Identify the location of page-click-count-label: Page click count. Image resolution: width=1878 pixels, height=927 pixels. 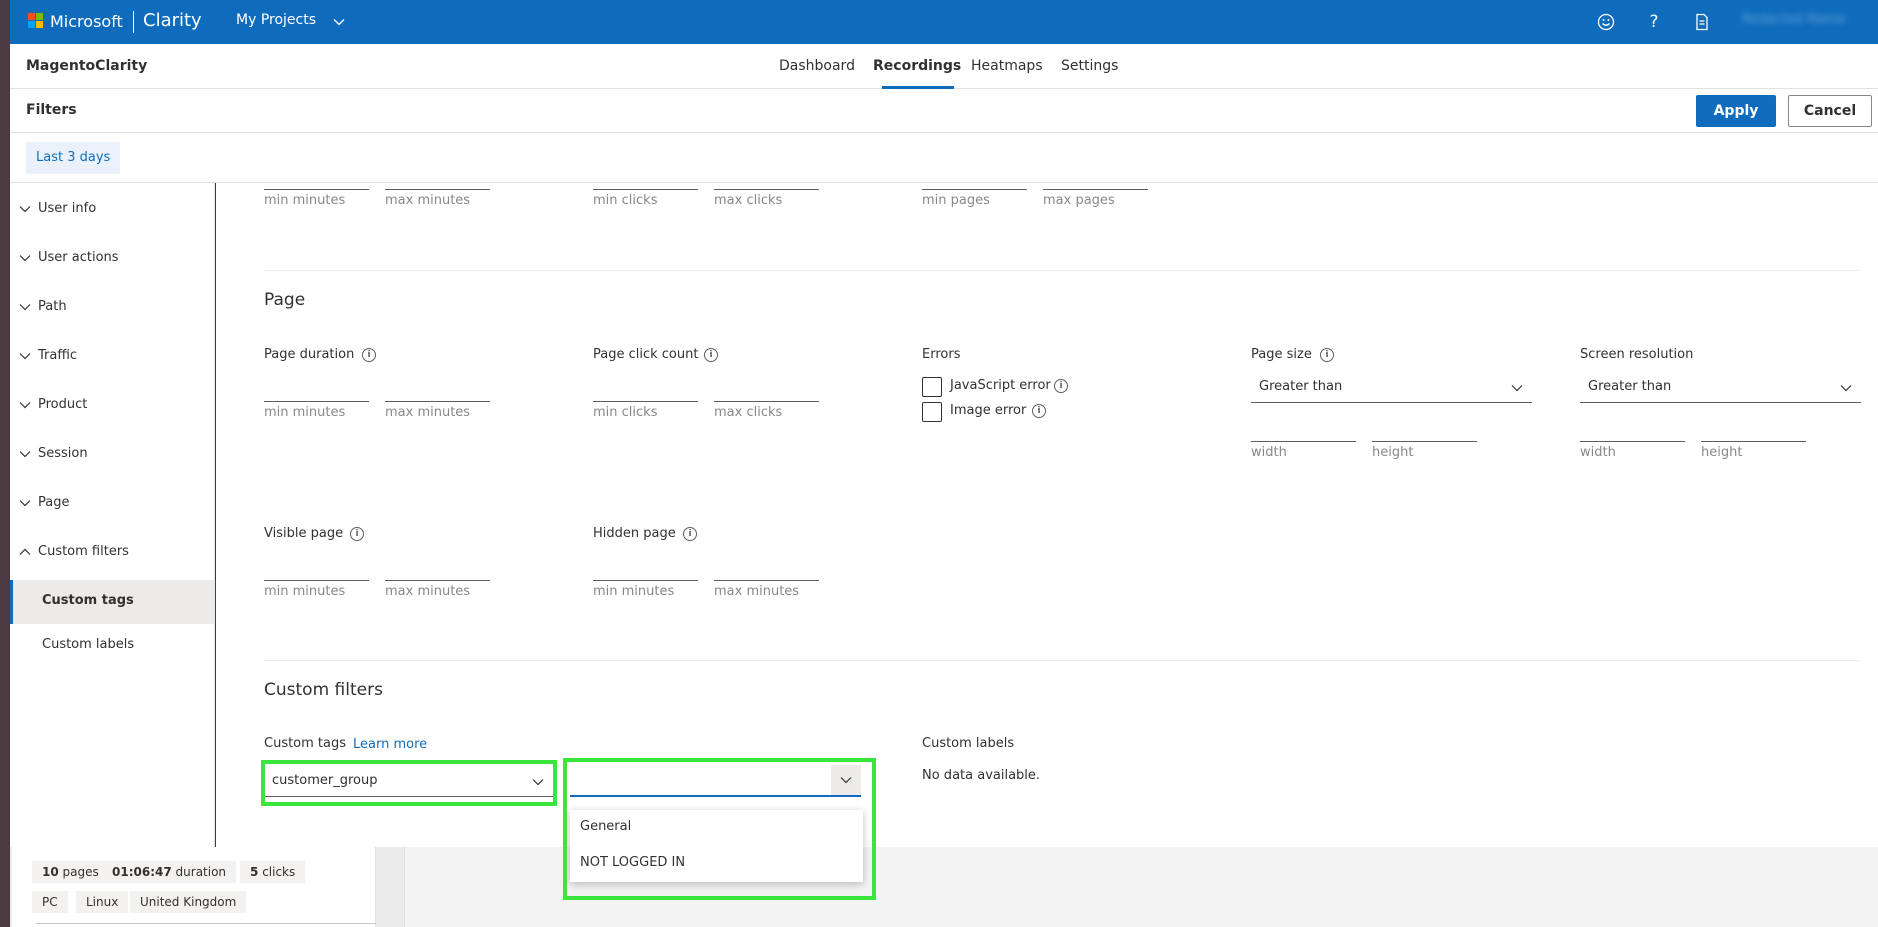
(646, 354).